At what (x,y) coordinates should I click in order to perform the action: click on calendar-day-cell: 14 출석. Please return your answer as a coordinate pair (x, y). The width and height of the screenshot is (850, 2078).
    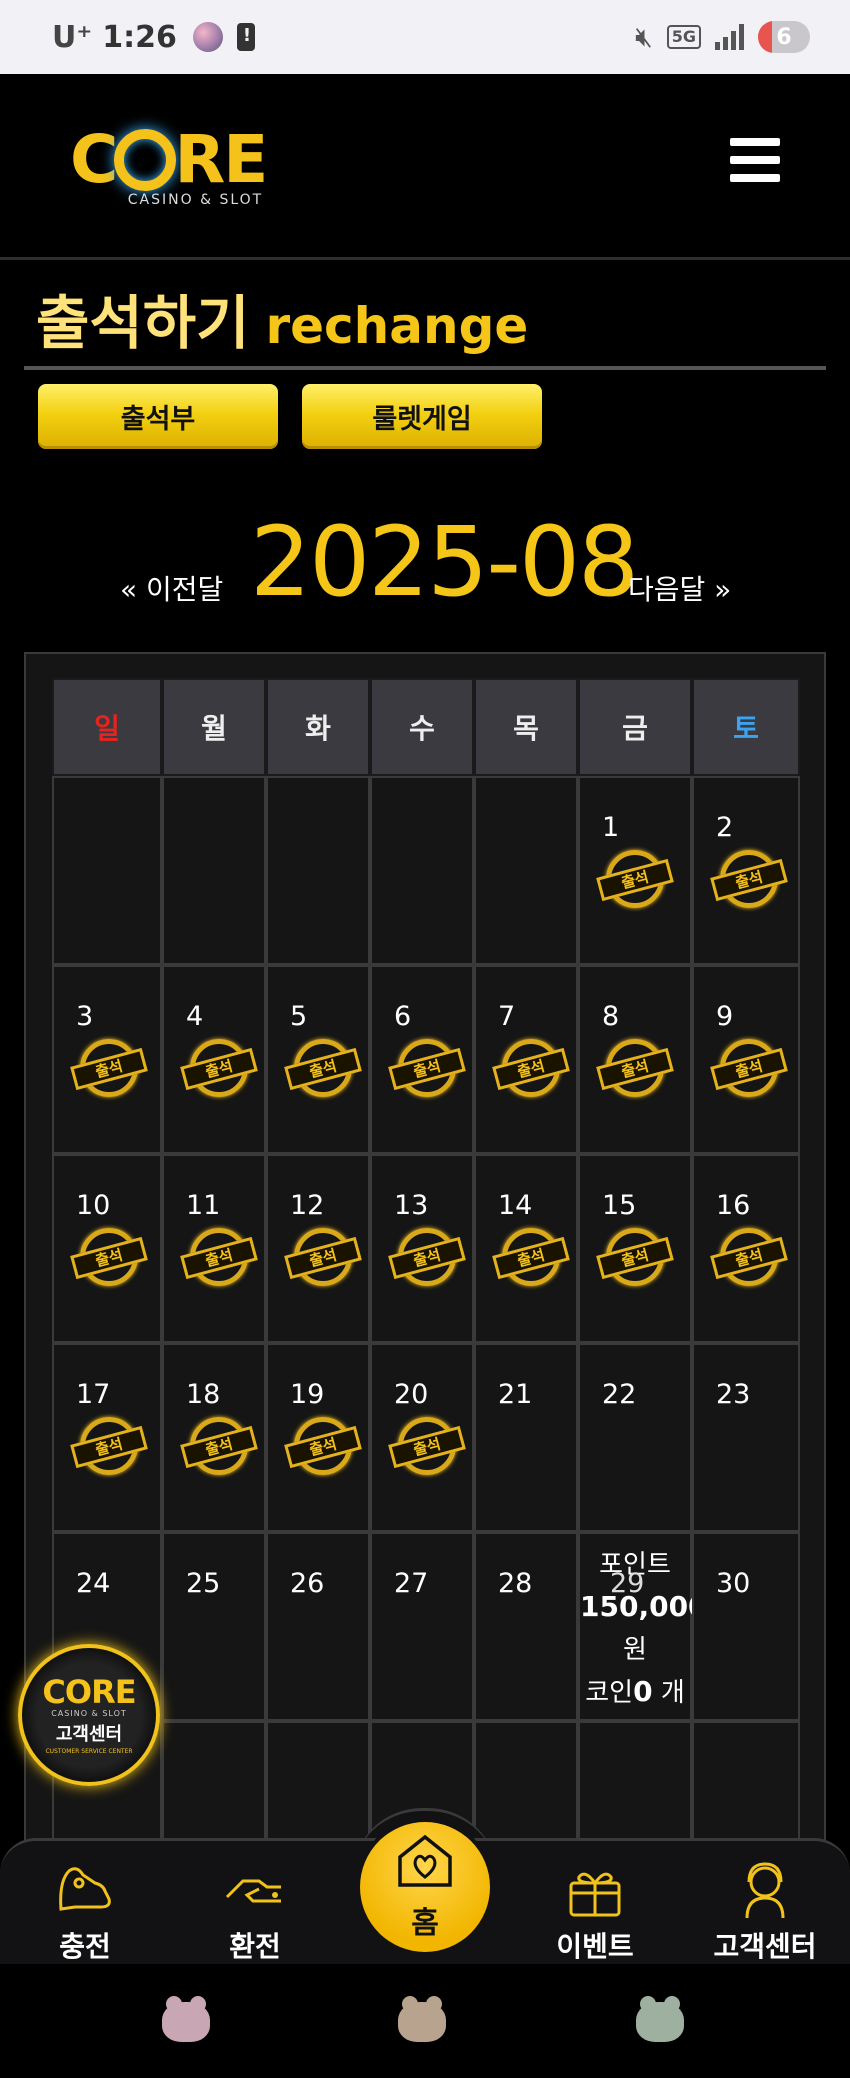
    Looking at the image, I should click on (526, 1248).